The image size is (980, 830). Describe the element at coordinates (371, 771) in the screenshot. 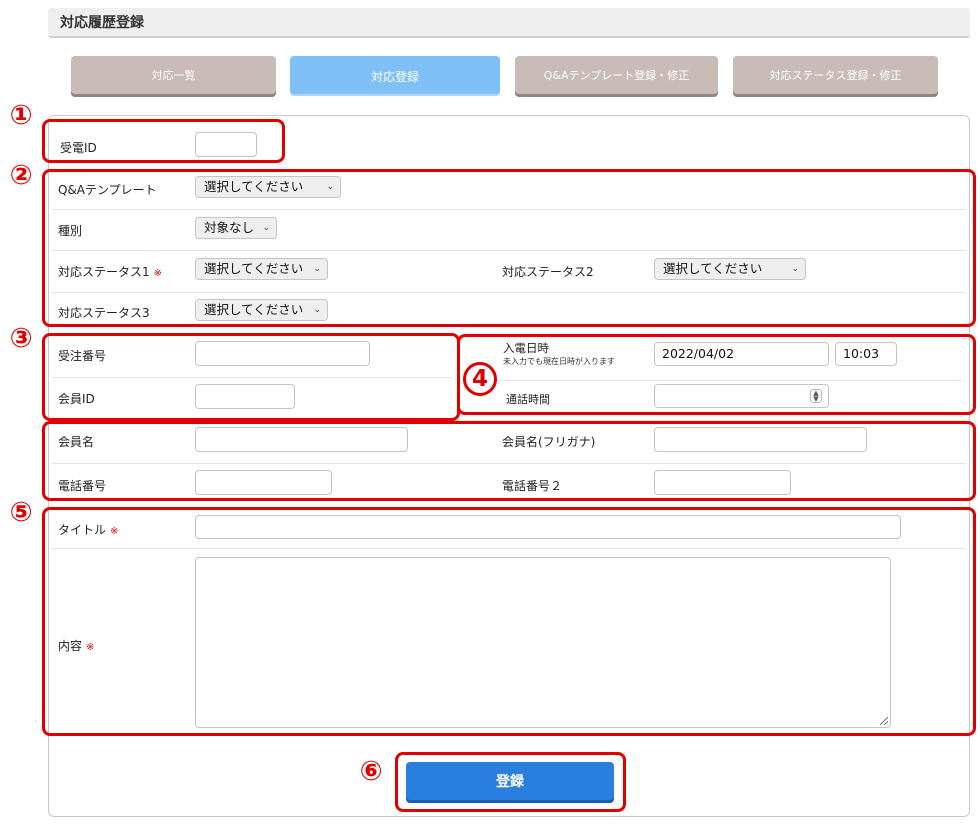

I see `annotation-number-6: ⑥` at that location.